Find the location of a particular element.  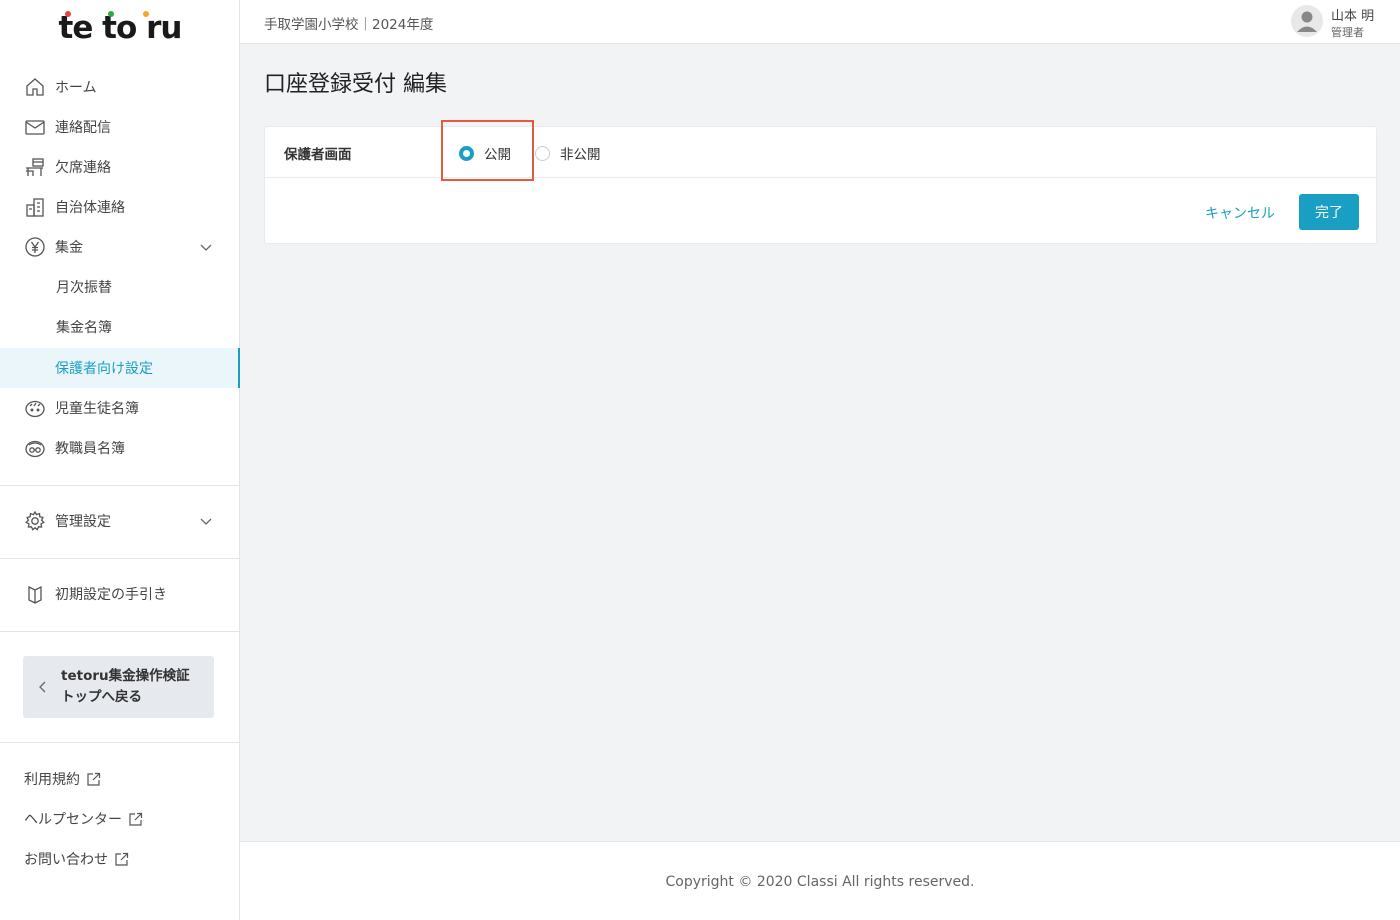

logo-dot-red is located at coordinates (67, 14).